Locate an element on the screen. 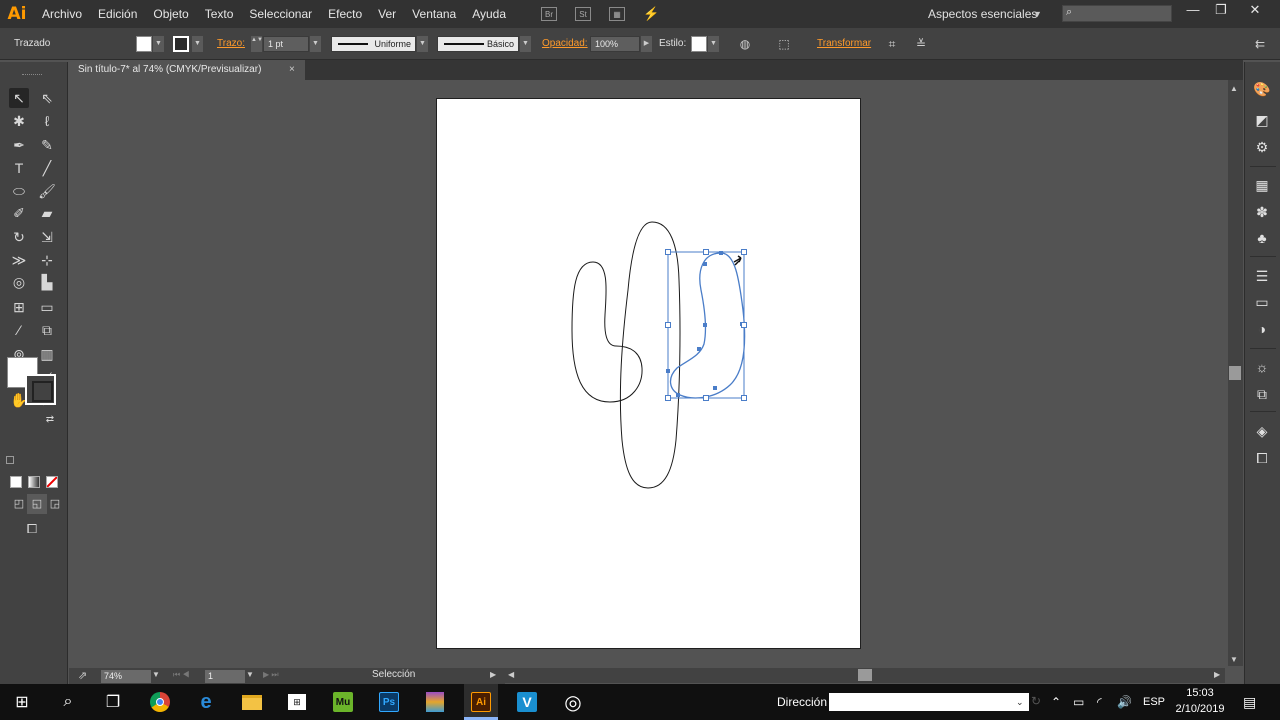 The height and width of the screenshot is (720, 1280). address-toolbar-label: Dirección is located at coordinates (802, 702).